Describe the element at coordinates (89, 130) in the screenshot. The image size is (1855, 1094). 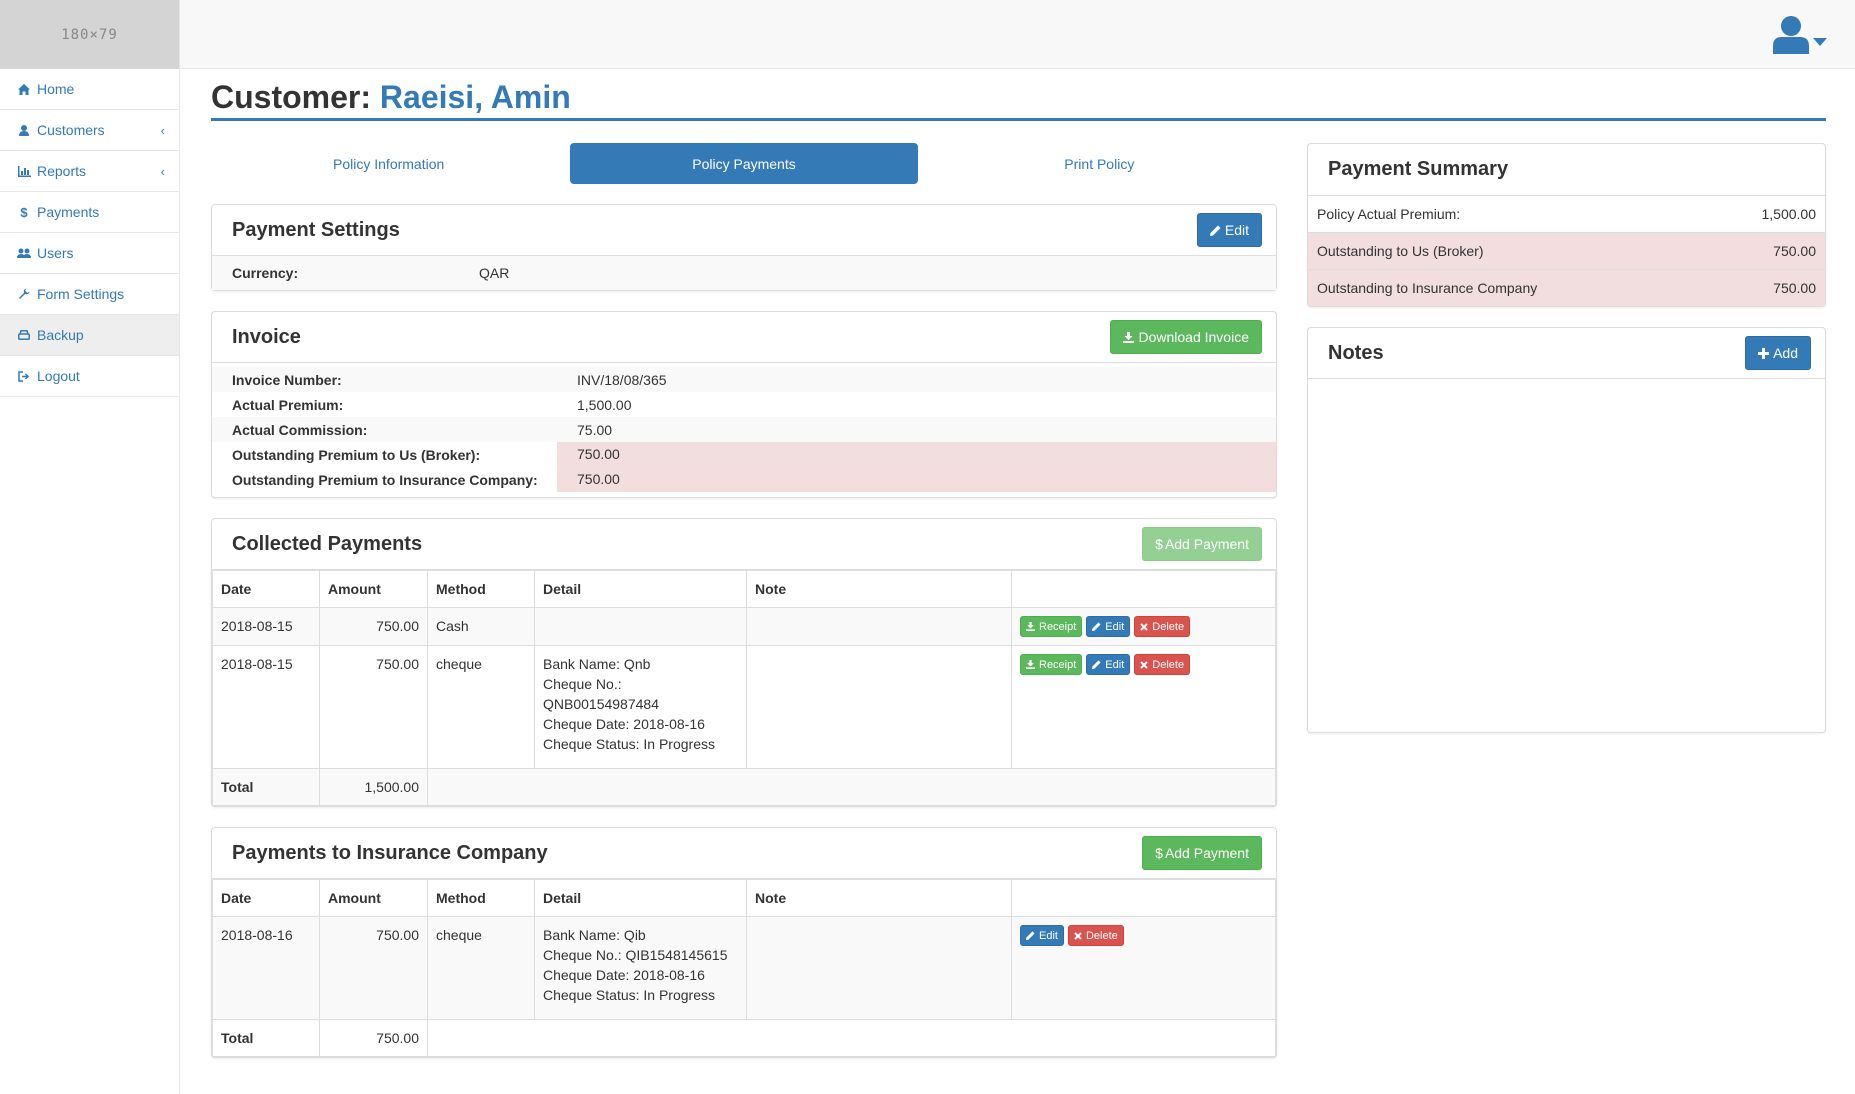
I see `sidebar-item-customers: Customers ‹` at that location.